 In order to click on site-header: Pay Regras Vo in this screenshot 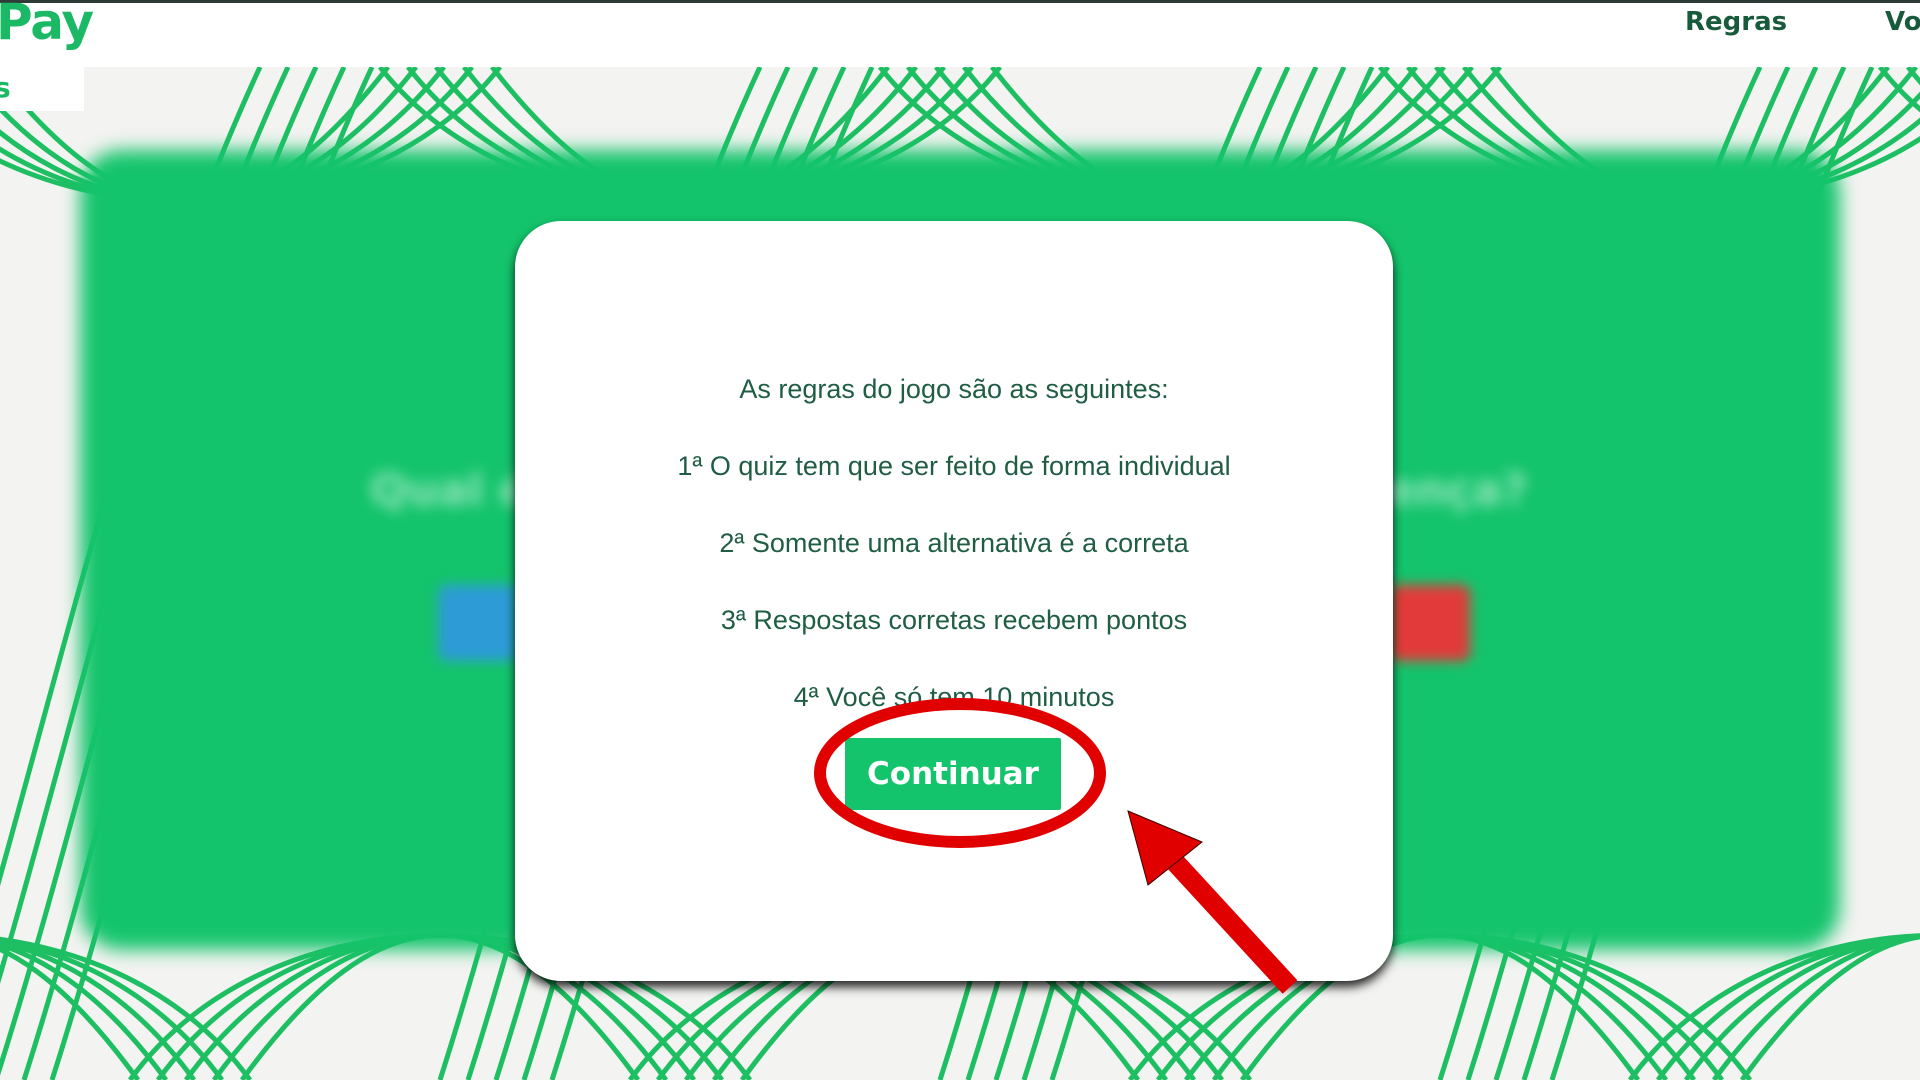, I will do `click(960, 33)`.